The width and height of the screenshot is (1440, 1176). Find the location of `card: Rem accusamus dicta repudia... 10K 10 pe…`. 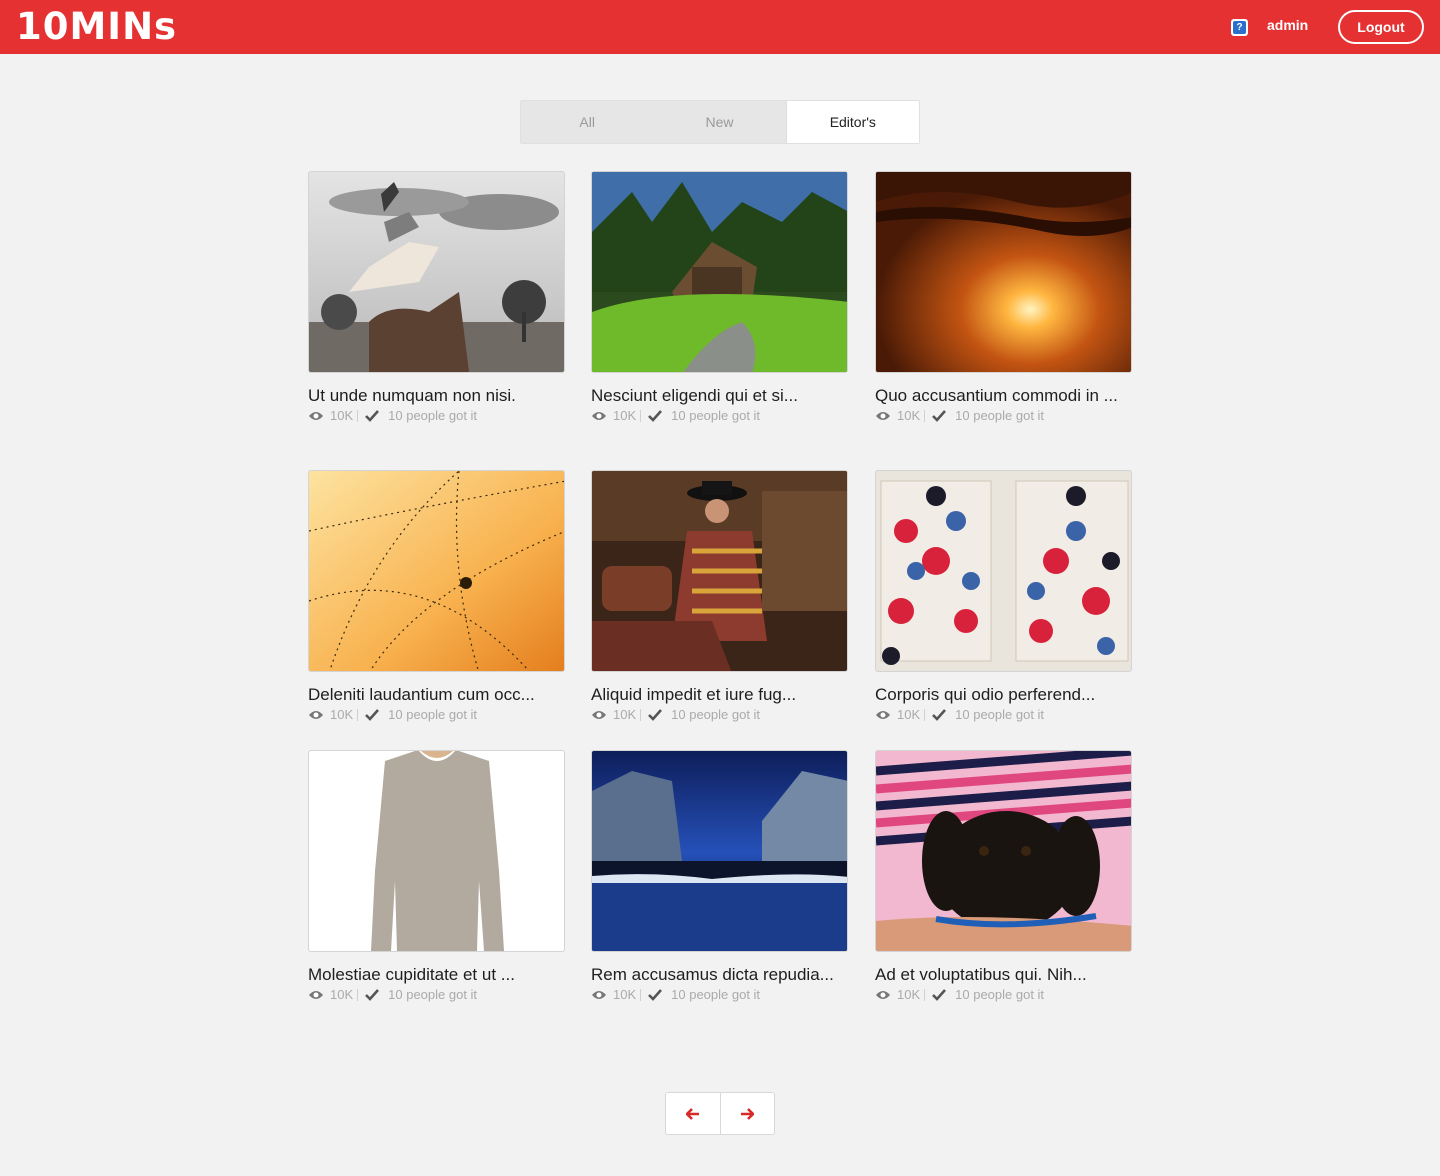

card: Rem accusamus dicta repudia... 10K 10 pe… is located at coordinates (719, 877).